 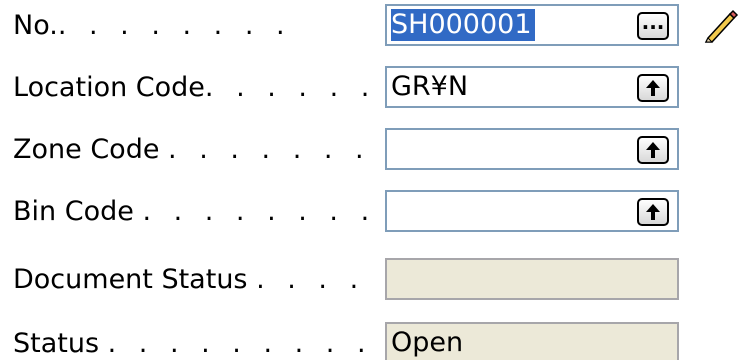 What do you see at coordinates (532, 211) in the screenshot?
I see `bin-code-field` at bounding box center [532, 211].